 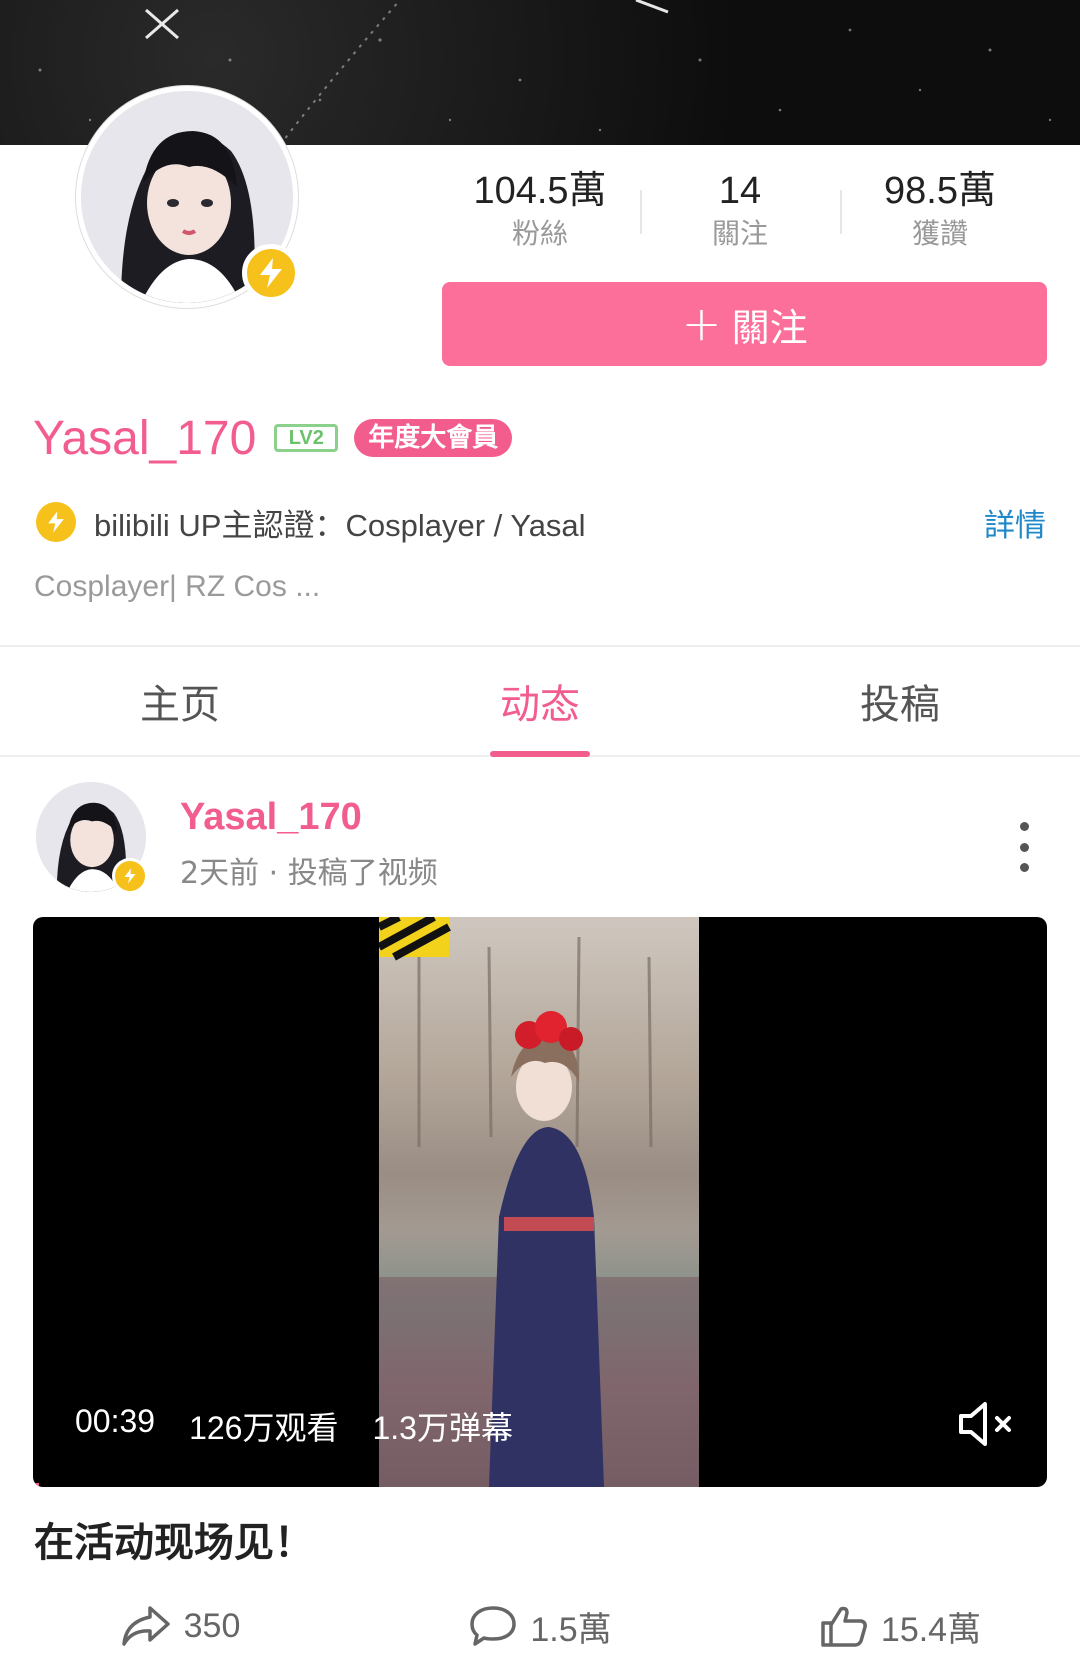 What do you see at coordinates (145, 438) in the screenshot?
I see `username: Yasal_170` at bounding box center [145, 438].